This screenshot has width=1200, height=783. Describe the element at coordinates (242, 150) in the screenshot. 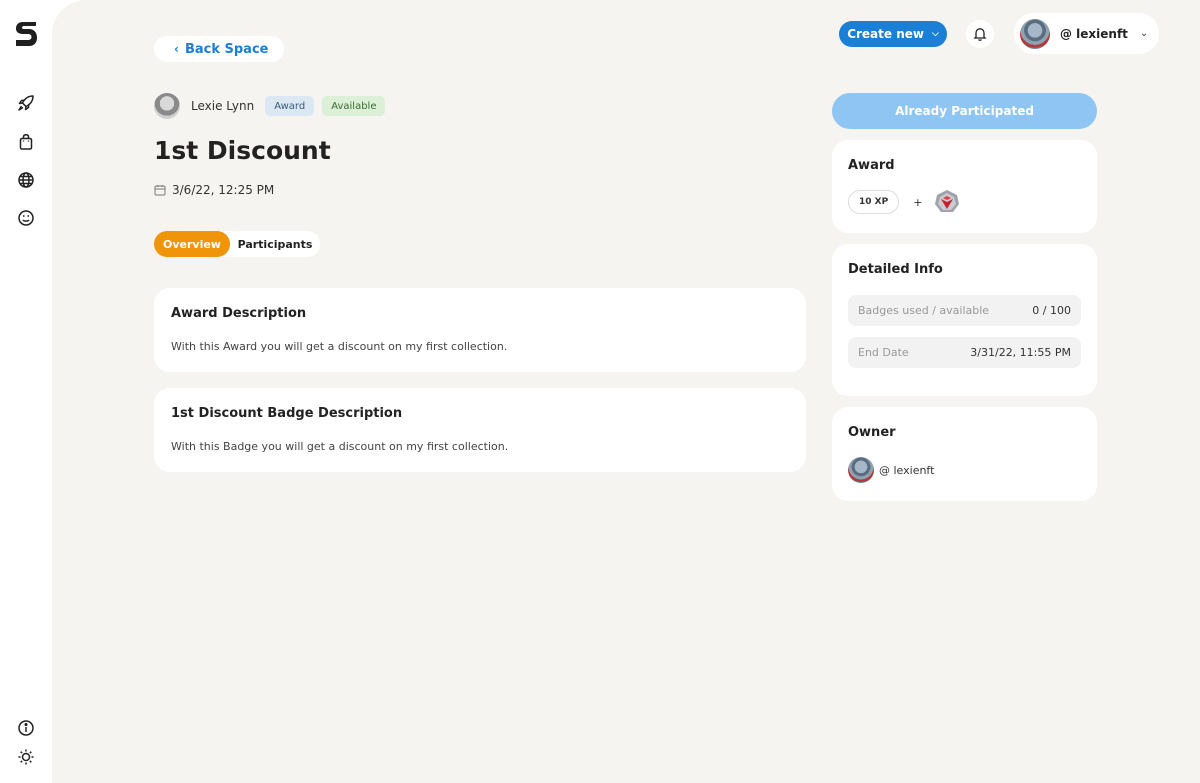

I see `page-title: 1st Discount` at that location.